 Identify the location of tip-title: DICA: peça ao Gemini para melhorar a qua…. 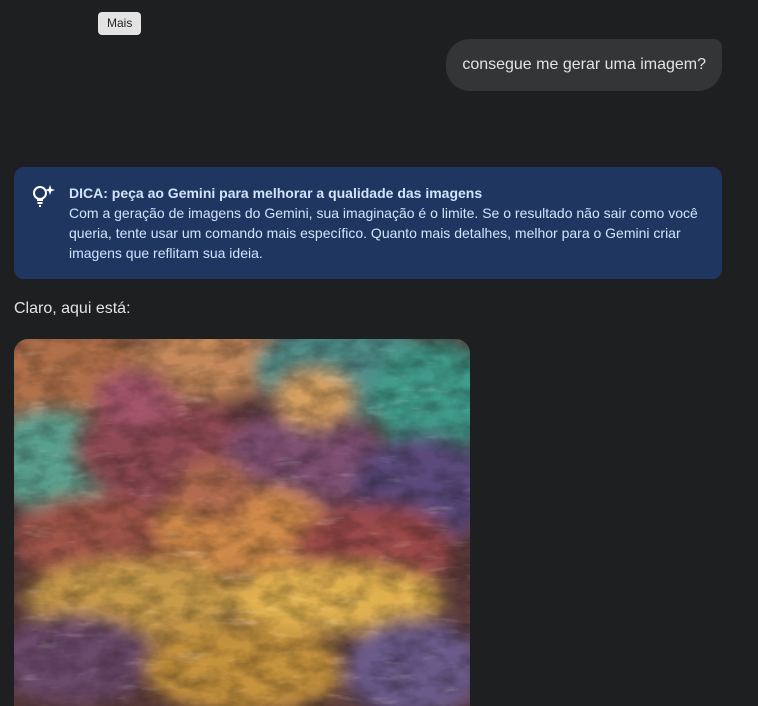
(276, 193).